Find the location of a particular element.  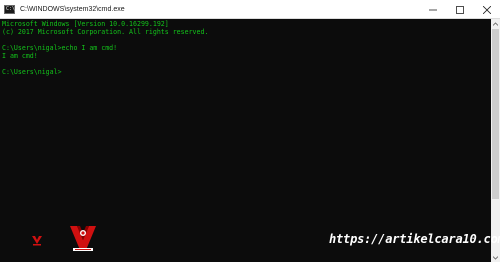

close-icon is located at coordinates (486, 9).